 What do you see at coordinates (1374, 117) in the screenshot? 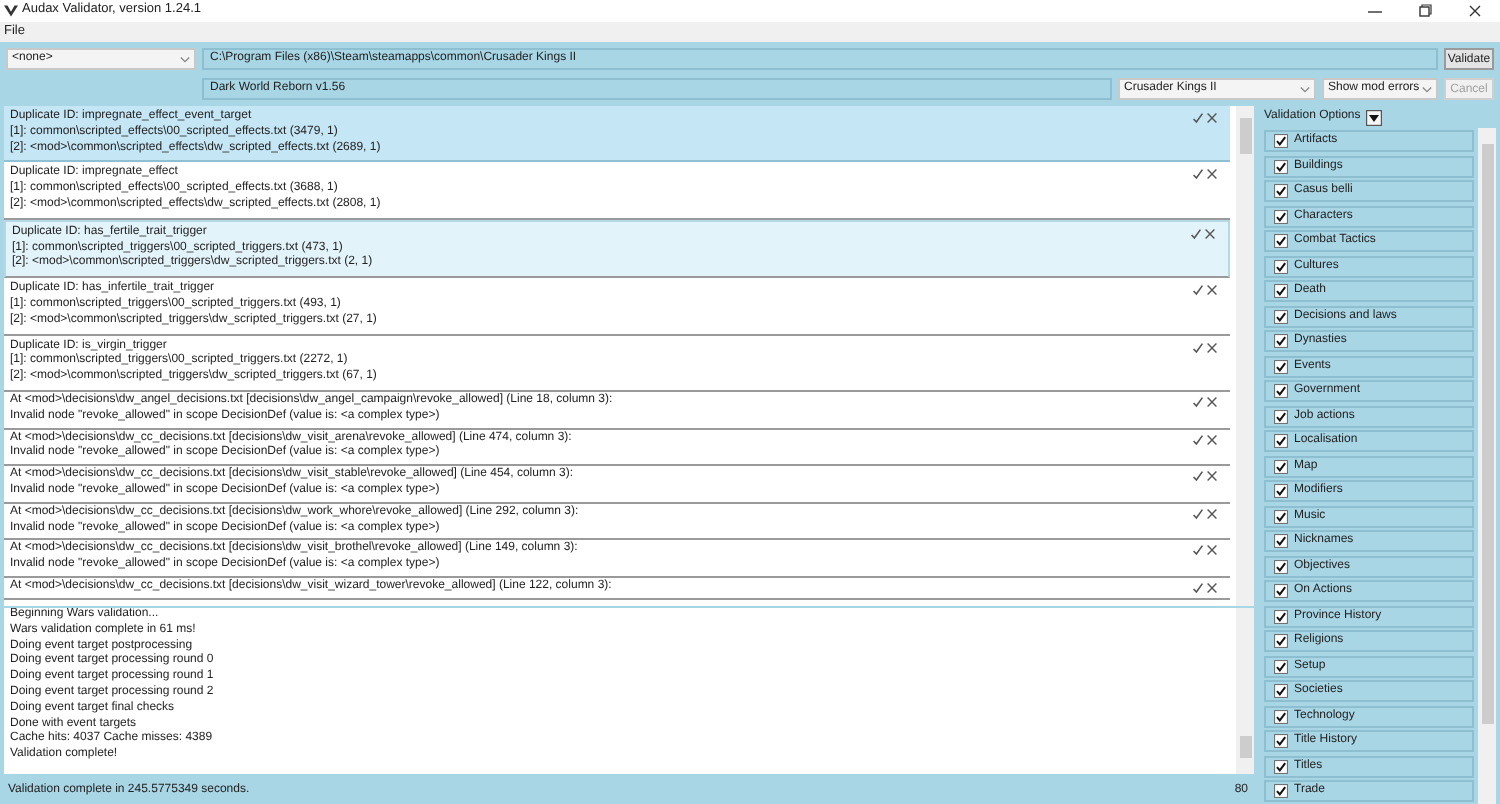
I see `dropdown-toggle-icon` at bounding box center [1374, 117].